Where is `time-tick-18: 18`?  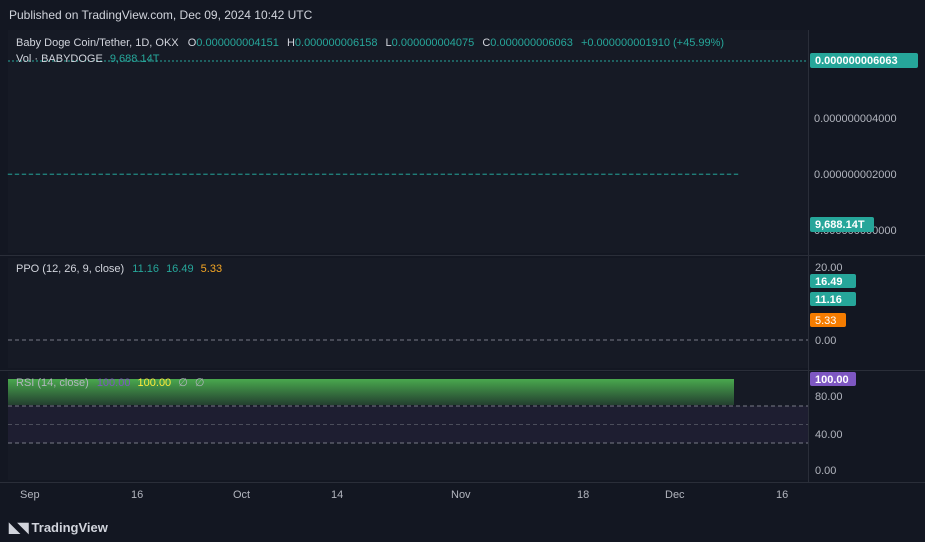 time-tick-18: 18 is located at coordinates (583, 495).